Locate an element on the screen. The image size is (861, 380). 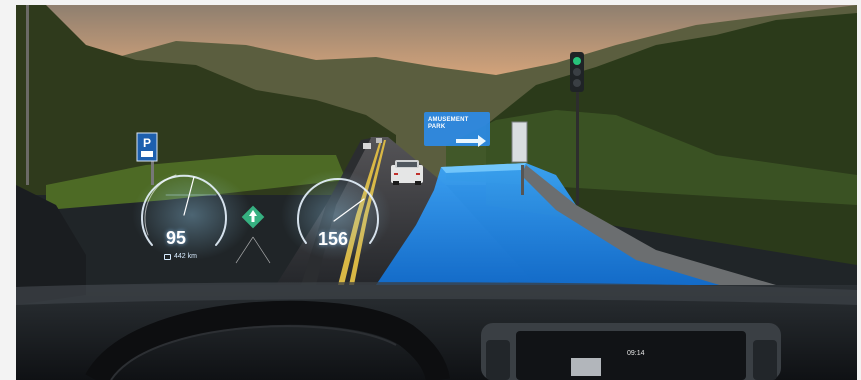
svg-text: P is located at coordinates (147, 143).